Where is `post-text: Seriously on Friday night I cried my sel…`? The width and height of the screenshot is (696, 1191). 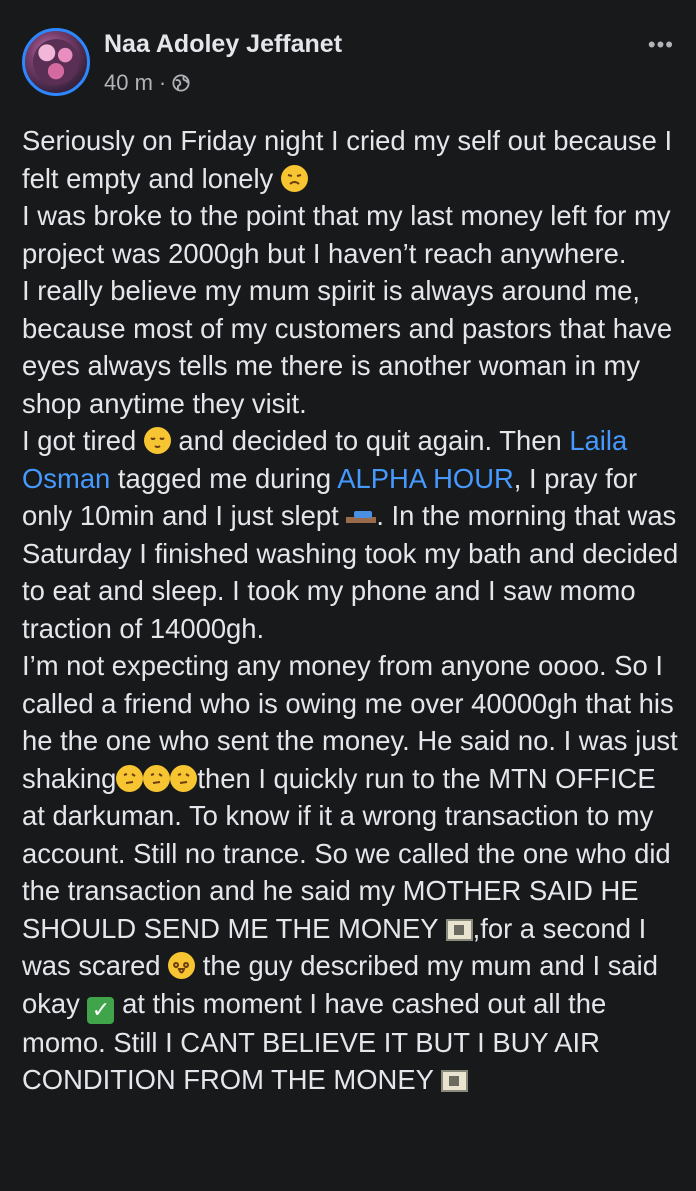
post-text: Seriously on Friday night I cried my sel… is located at coordinates (347, 159).